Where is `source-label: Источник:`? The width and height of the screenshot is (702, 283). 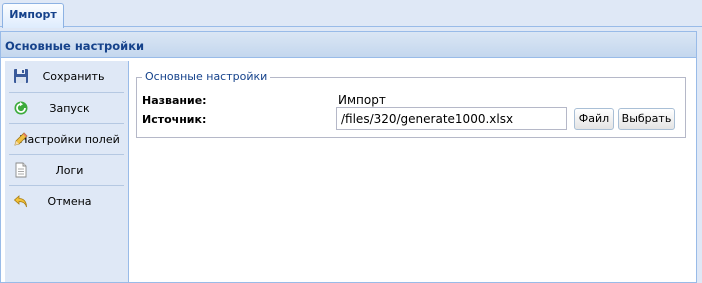 source-label: Источник: is located at coordinates (174, 119).